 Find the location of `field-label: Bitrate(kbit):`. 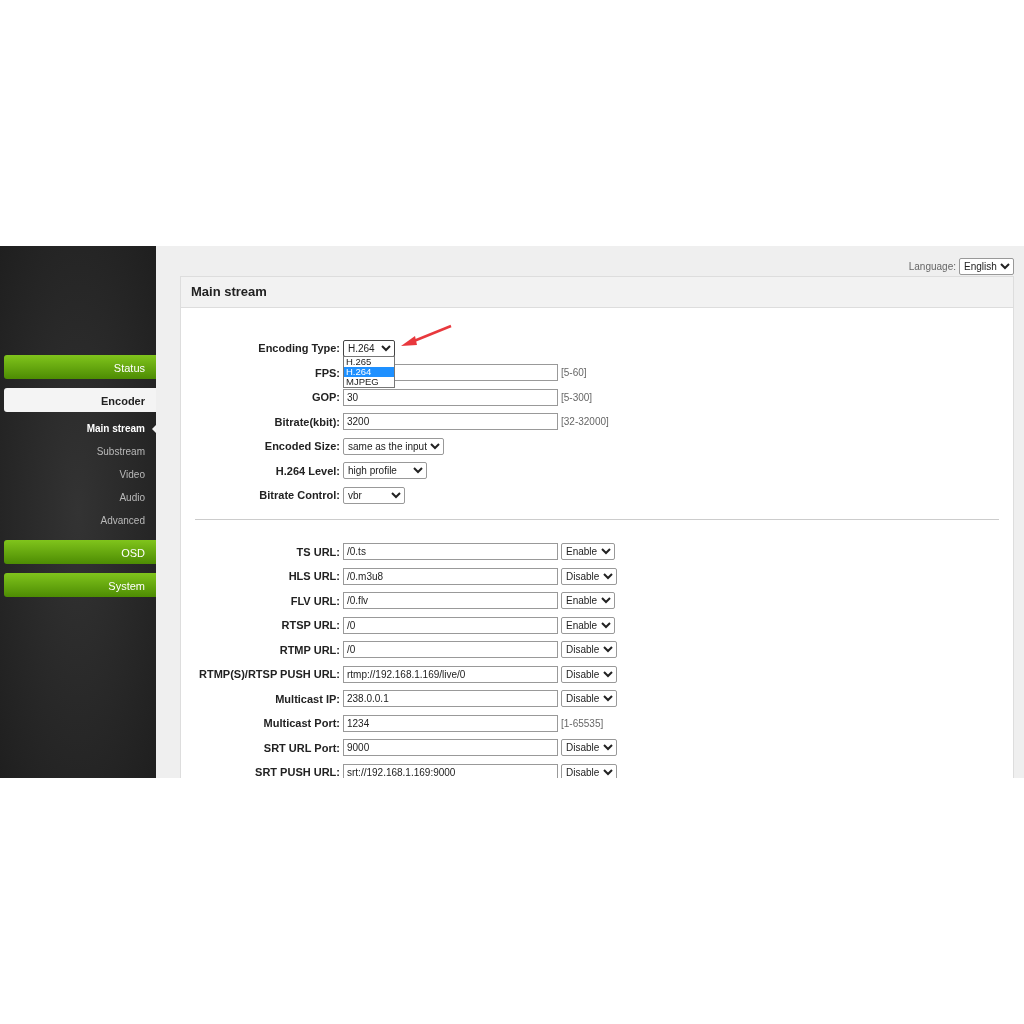

field-label: Bitrate(kbit): is located at coordinates (306, 422).